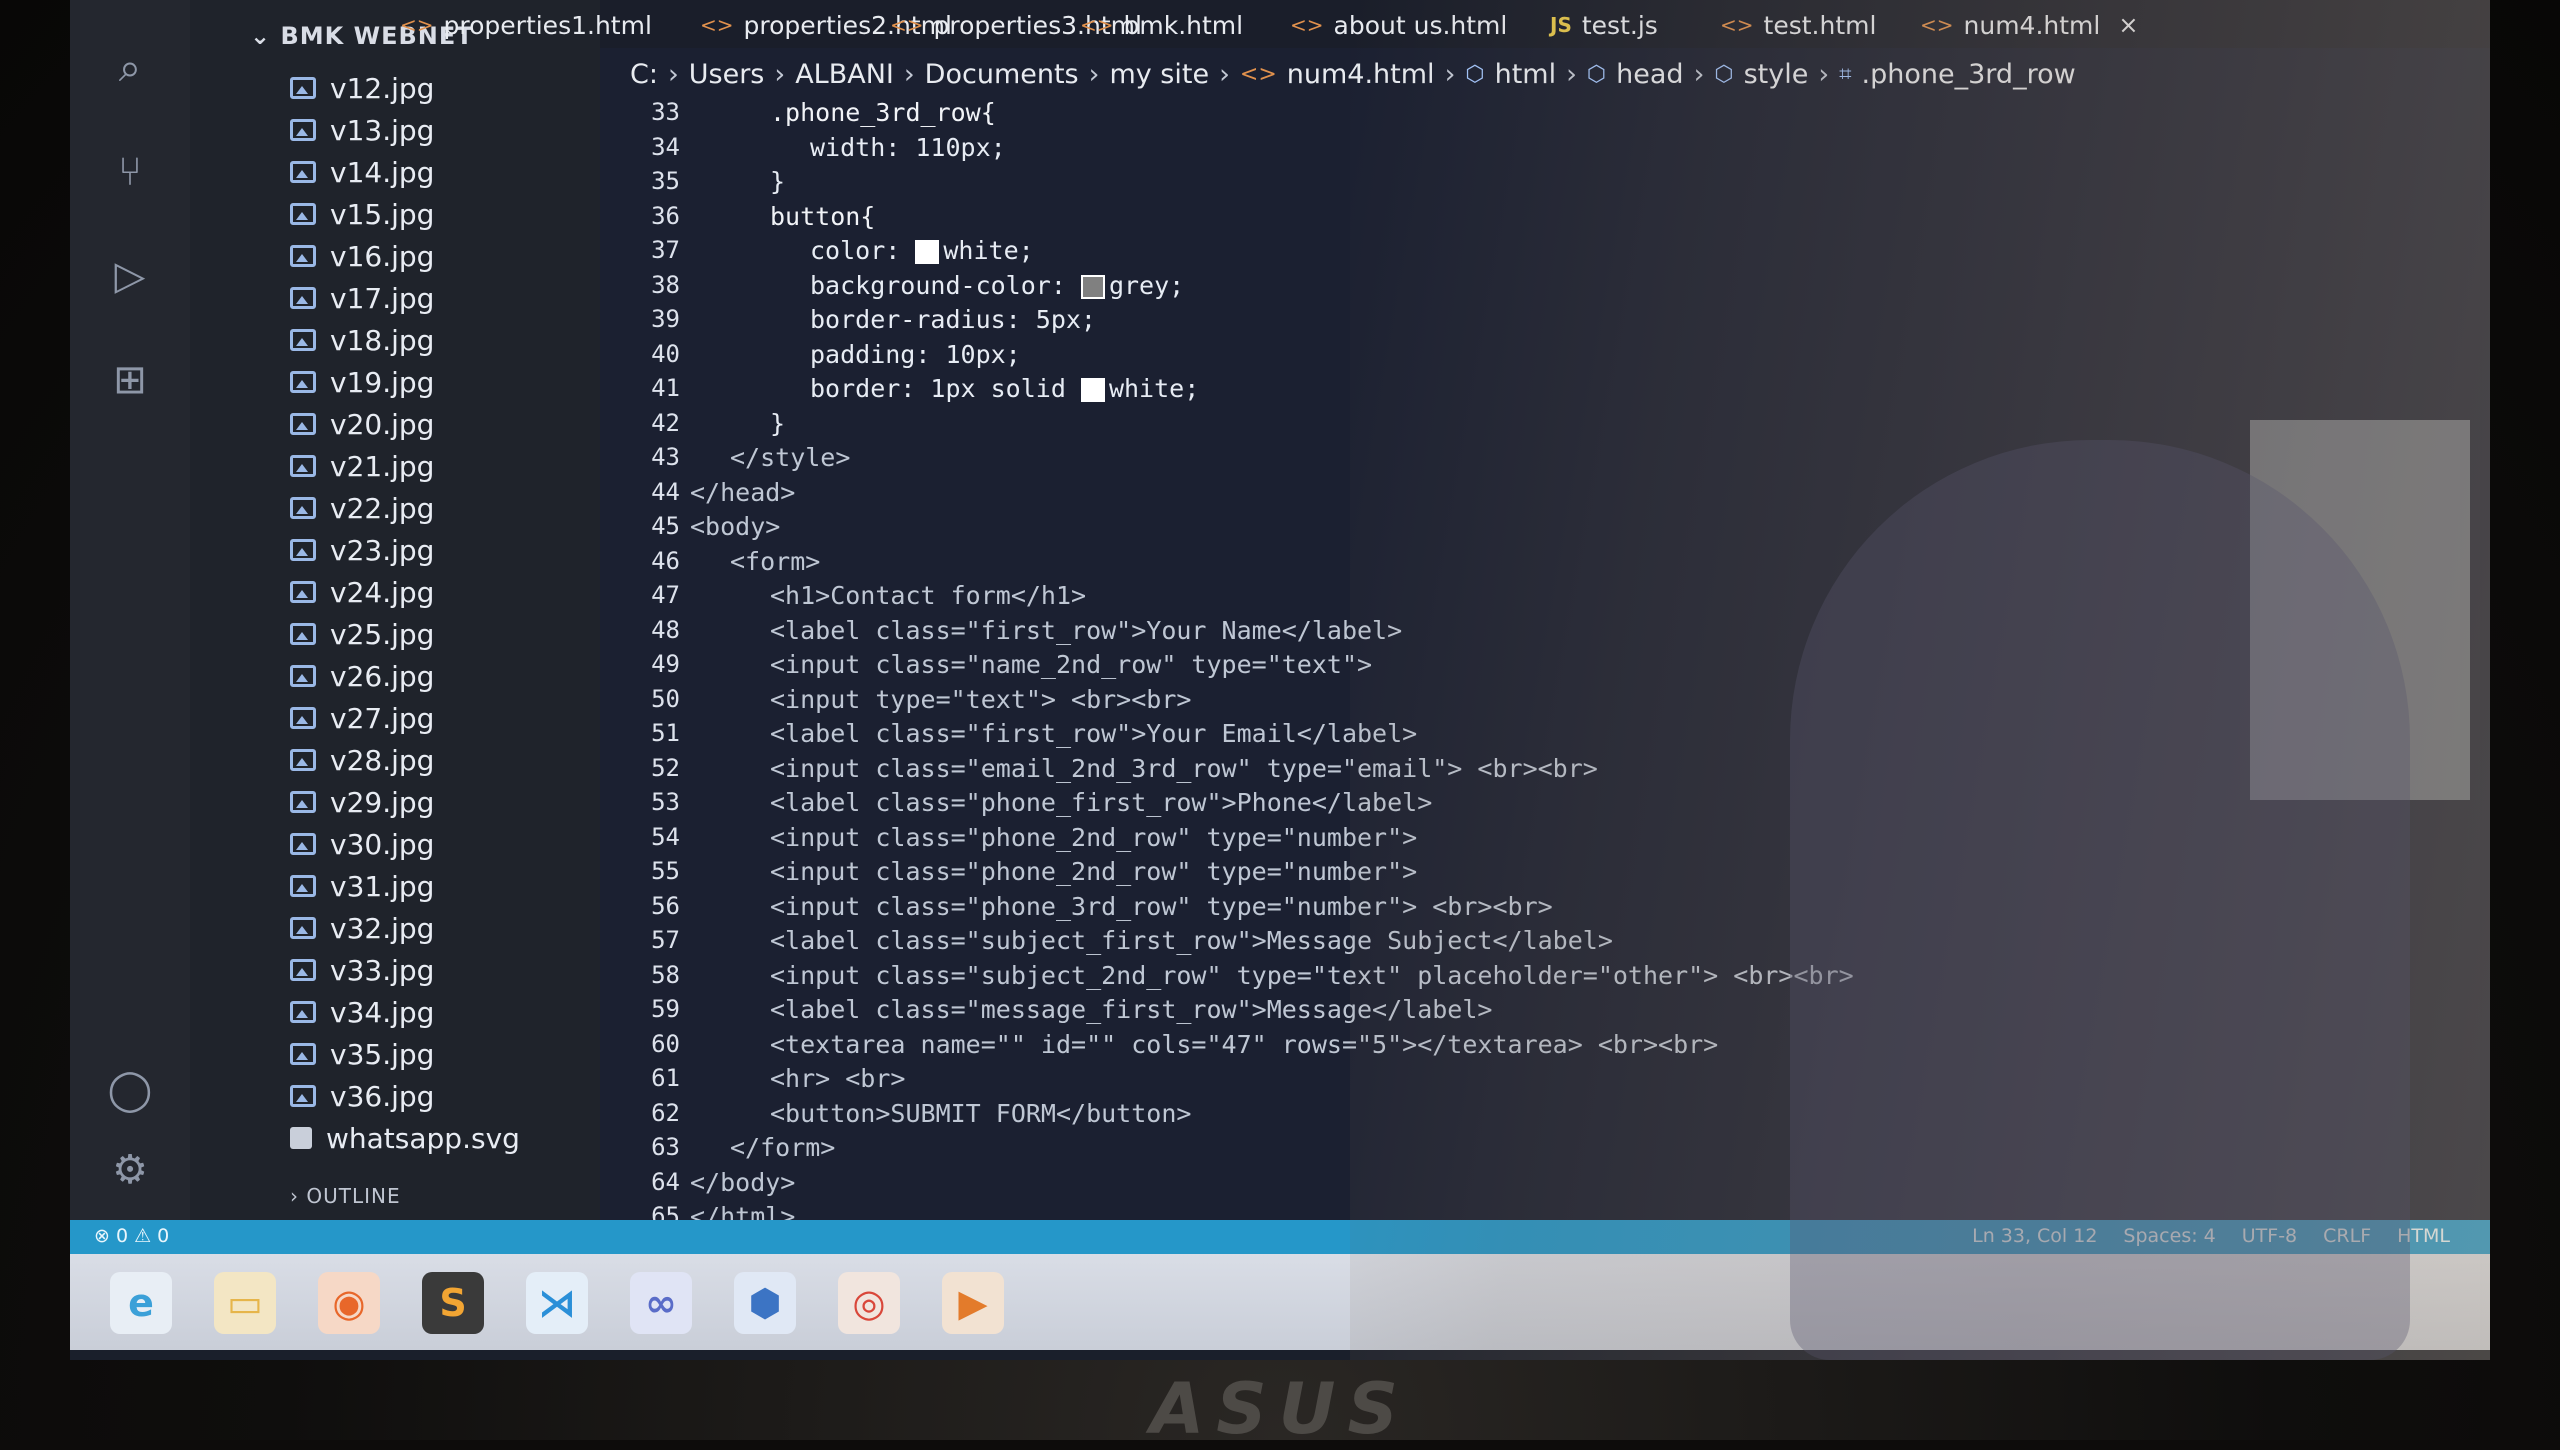 The height and width of the screenshot is (1450, 2560). I want to click on file-item: v20.jpg, so click(362, 424).